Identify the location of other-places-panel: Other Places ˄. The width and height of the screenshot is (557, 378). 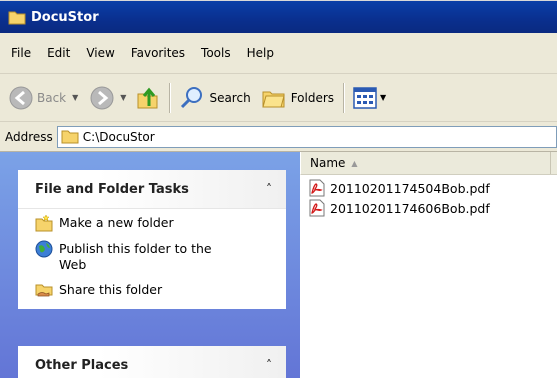
(152, 362).